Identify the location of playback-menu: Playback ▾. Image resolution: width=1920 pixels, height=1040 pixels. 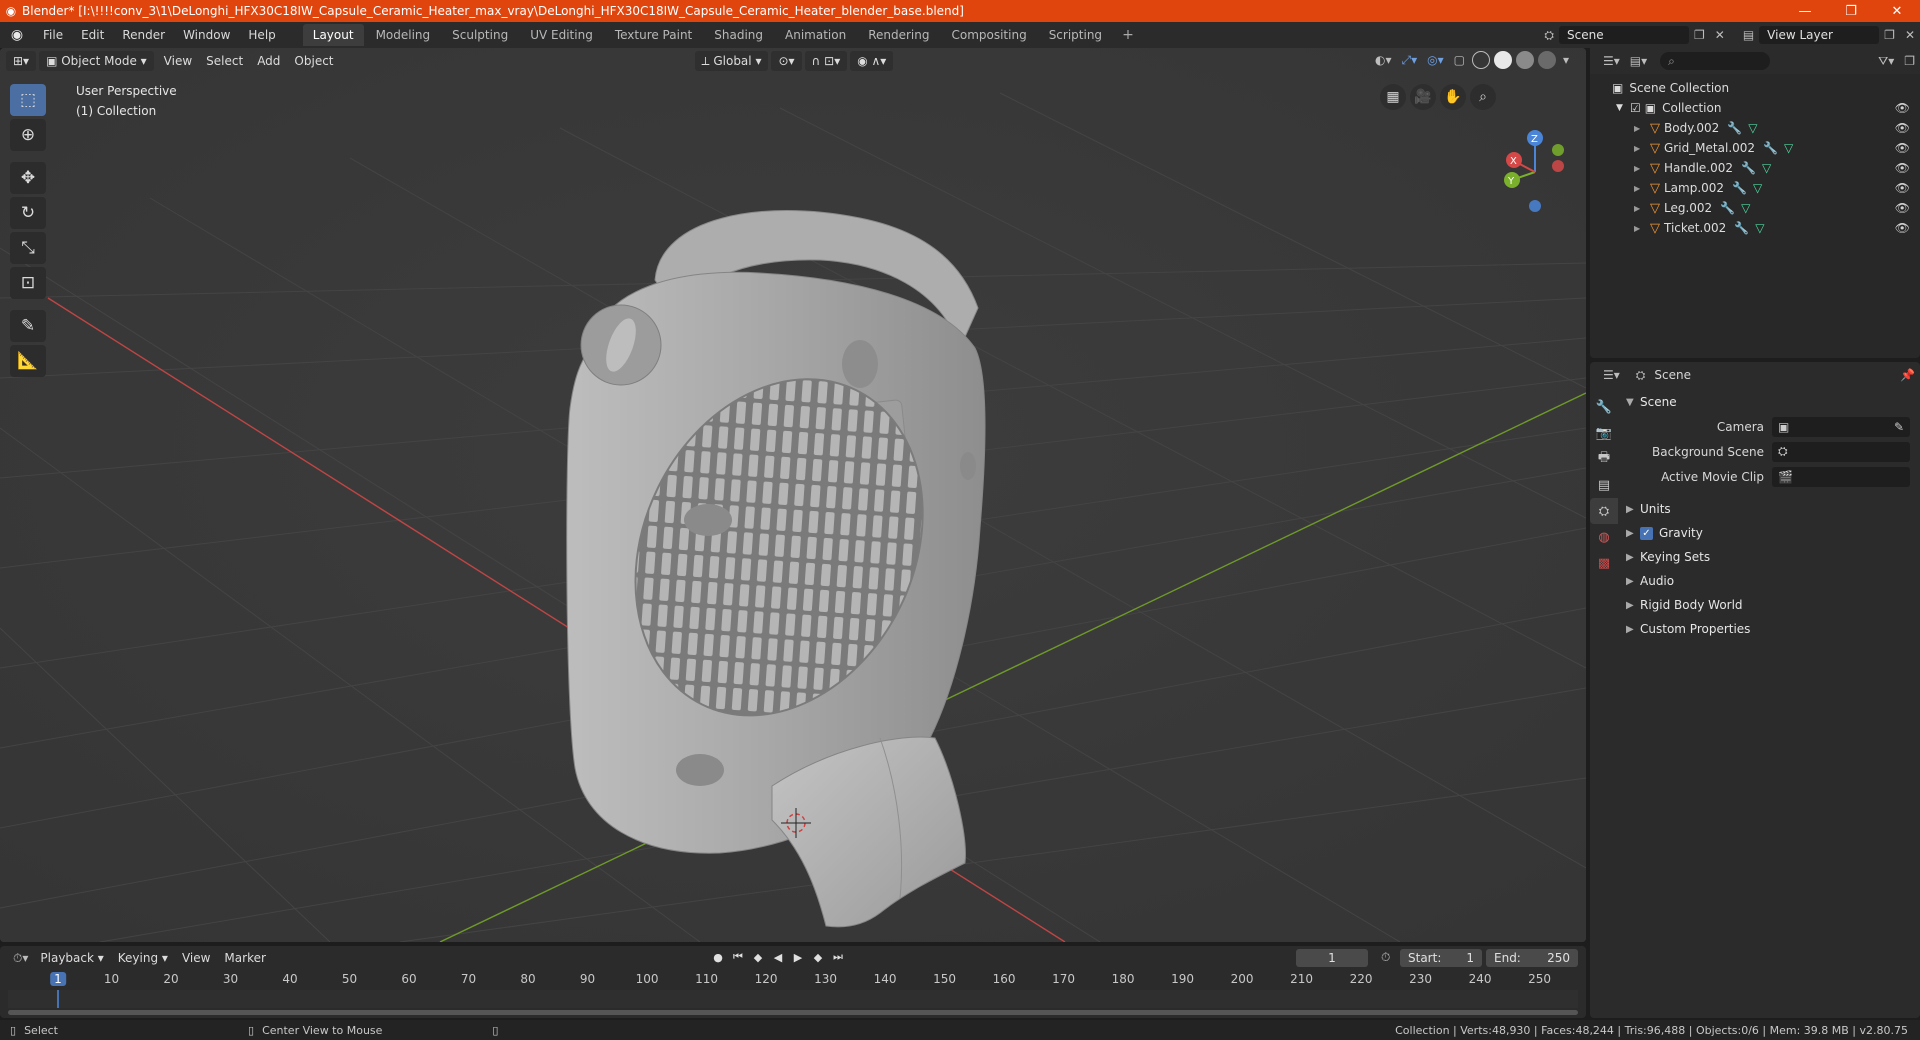
(71, 958).